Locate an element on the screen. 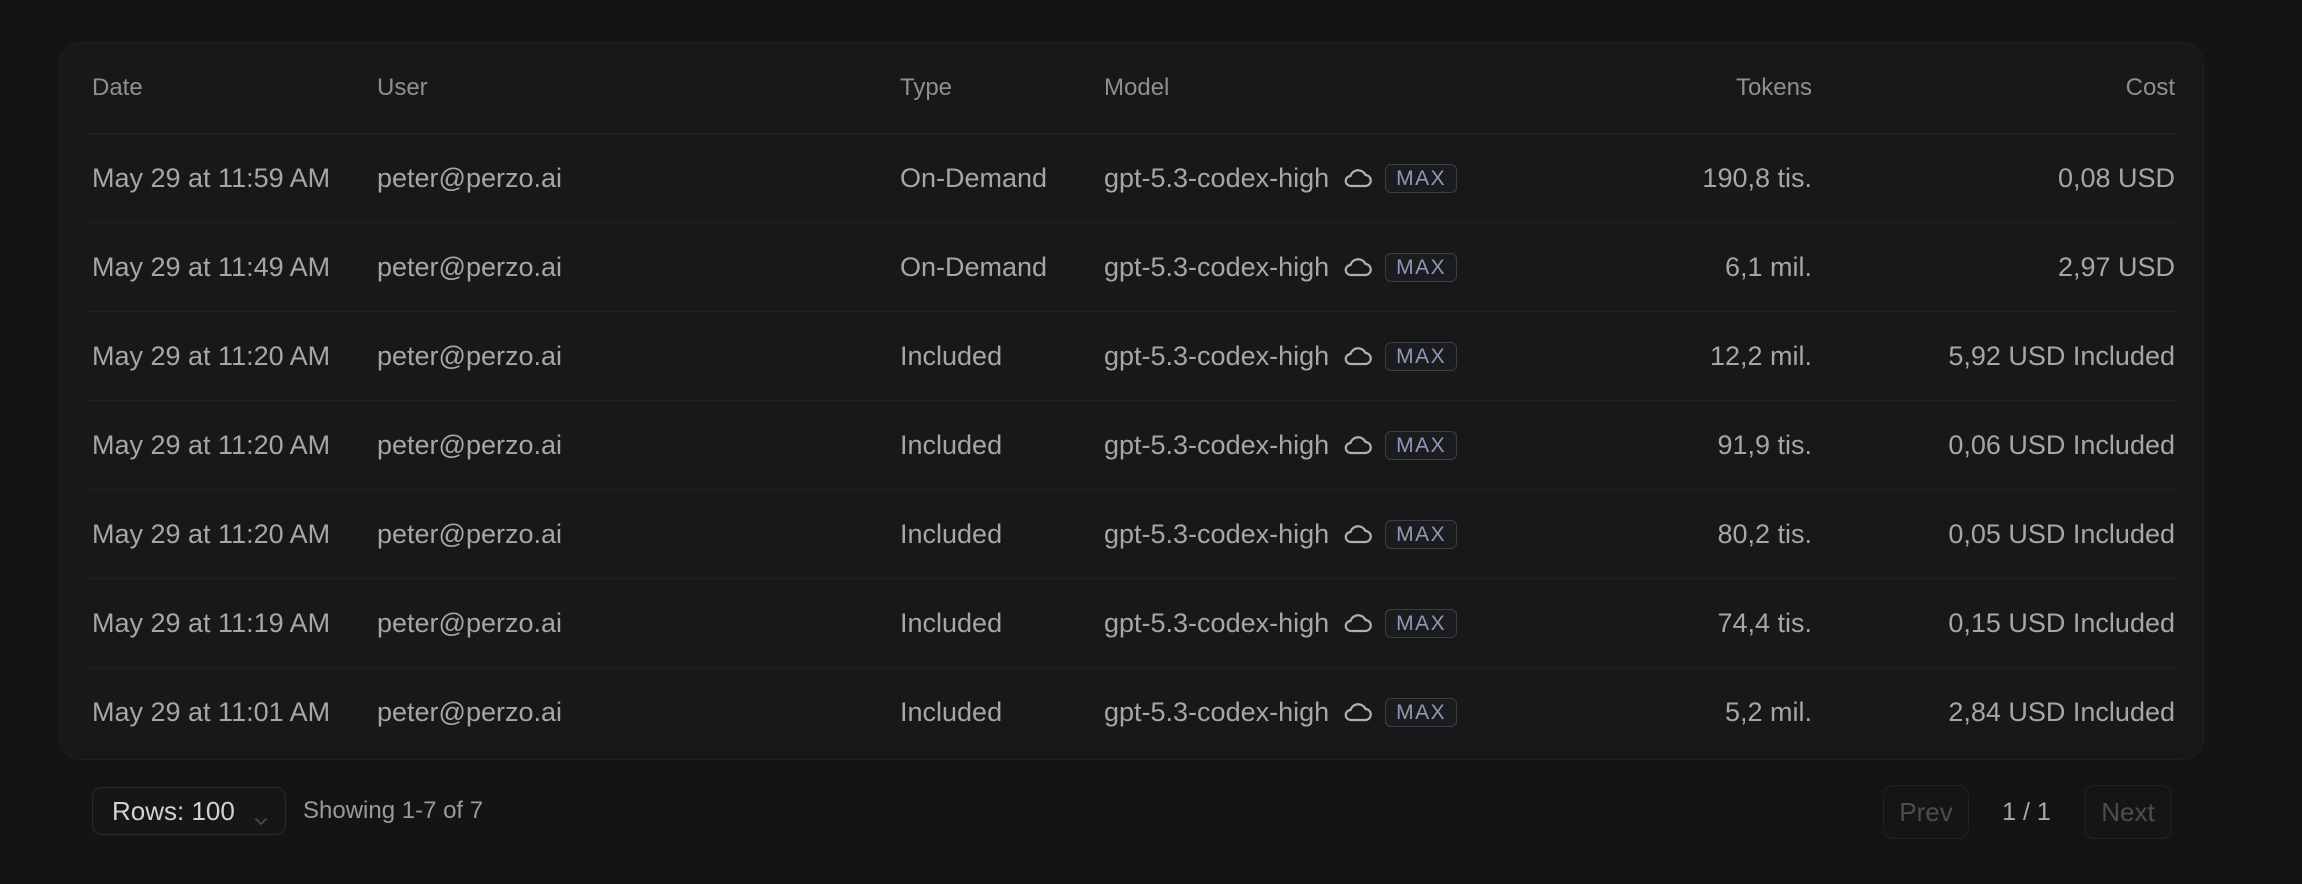 Image resolution: width=2302 pixels, height=884 pixels. prev-page-button: Prev is located at coordinates (1926, 812).